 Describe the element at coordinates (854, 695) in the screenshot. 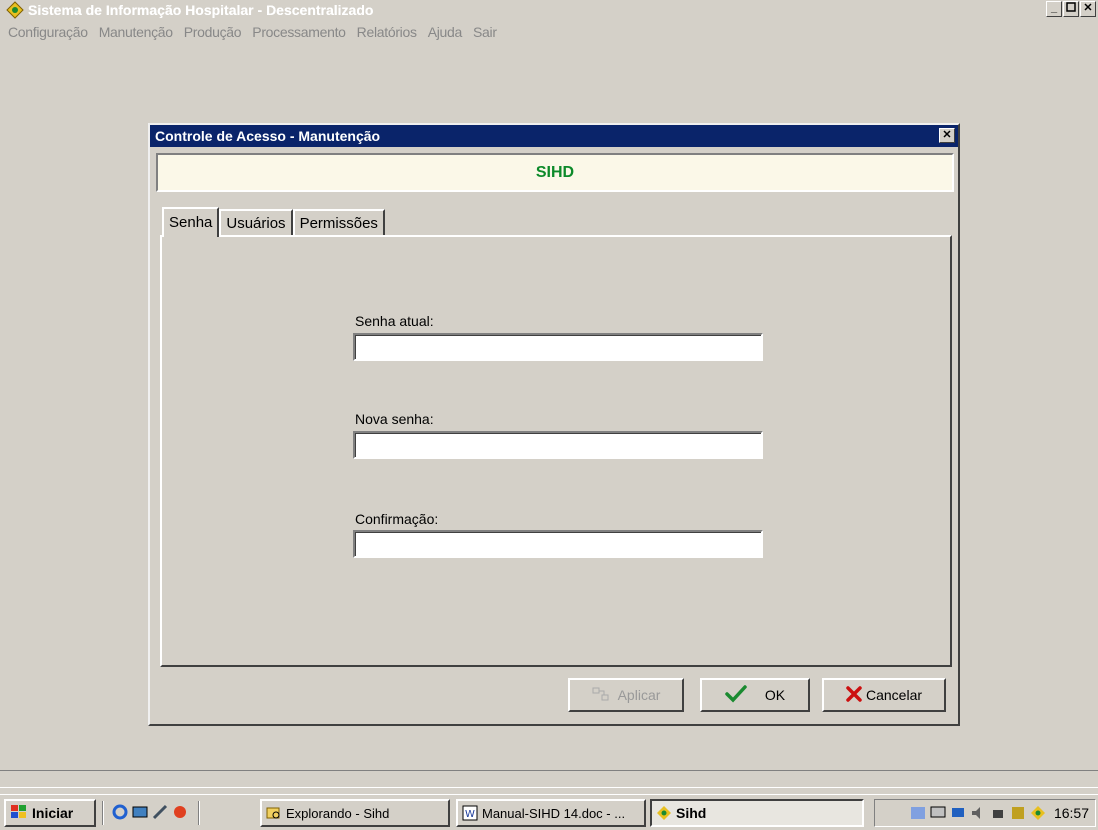

I see `cancel-x-icon` at that location.